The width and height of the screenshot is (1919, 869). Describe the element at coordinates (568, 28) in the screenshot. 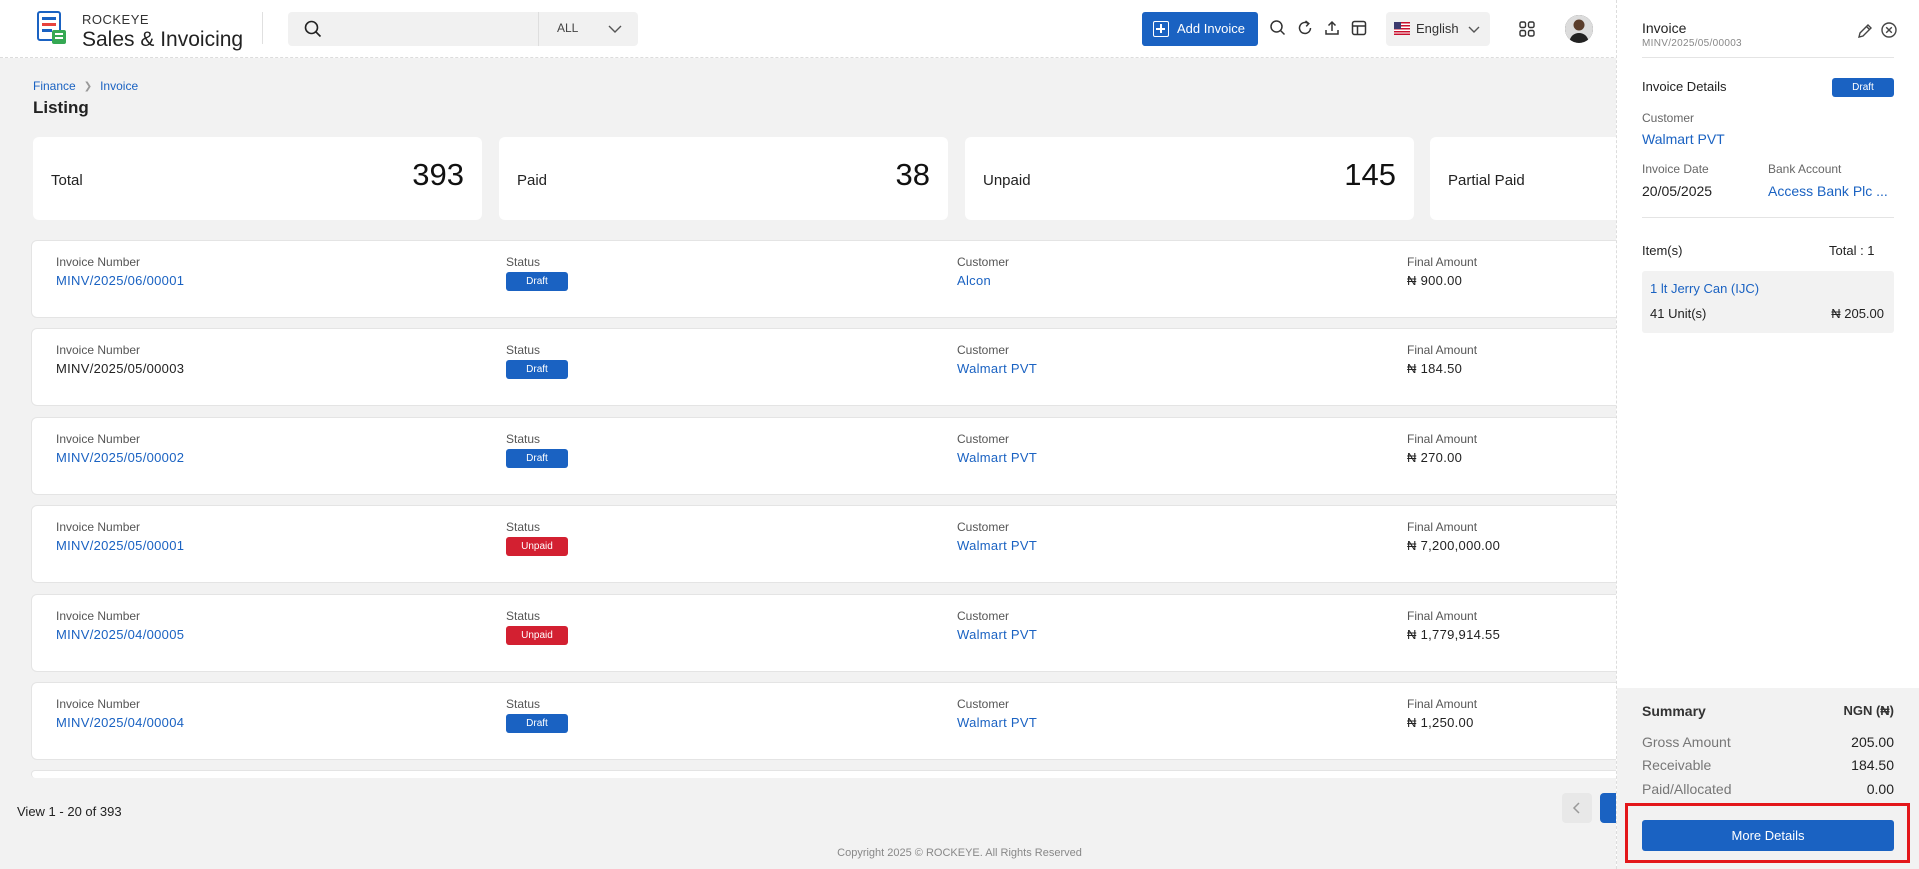

I see `search-scope-value: ALL` at that location.